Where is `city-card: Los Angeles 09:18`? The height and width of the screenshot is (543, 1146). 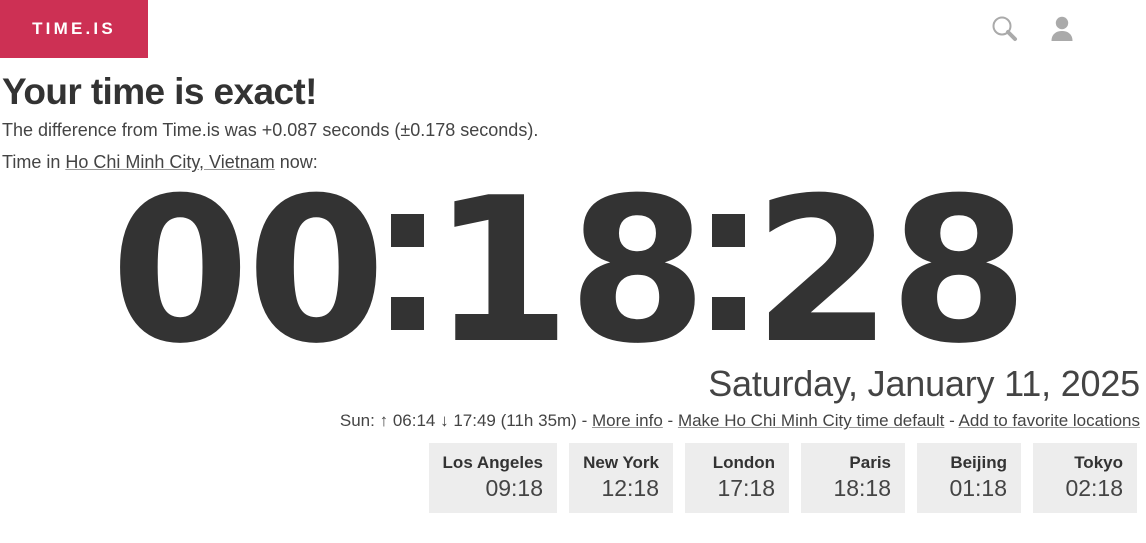 city-card: Los Angeles 09:18 is located at coordinates (492, 478).